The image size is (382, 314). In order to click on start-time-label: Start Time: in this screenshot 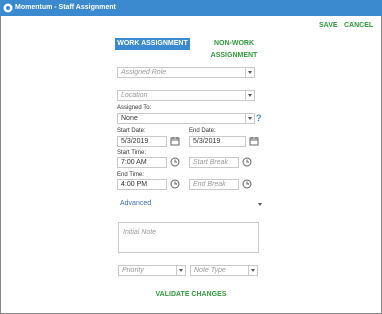, I will do `click(132, 153)`.